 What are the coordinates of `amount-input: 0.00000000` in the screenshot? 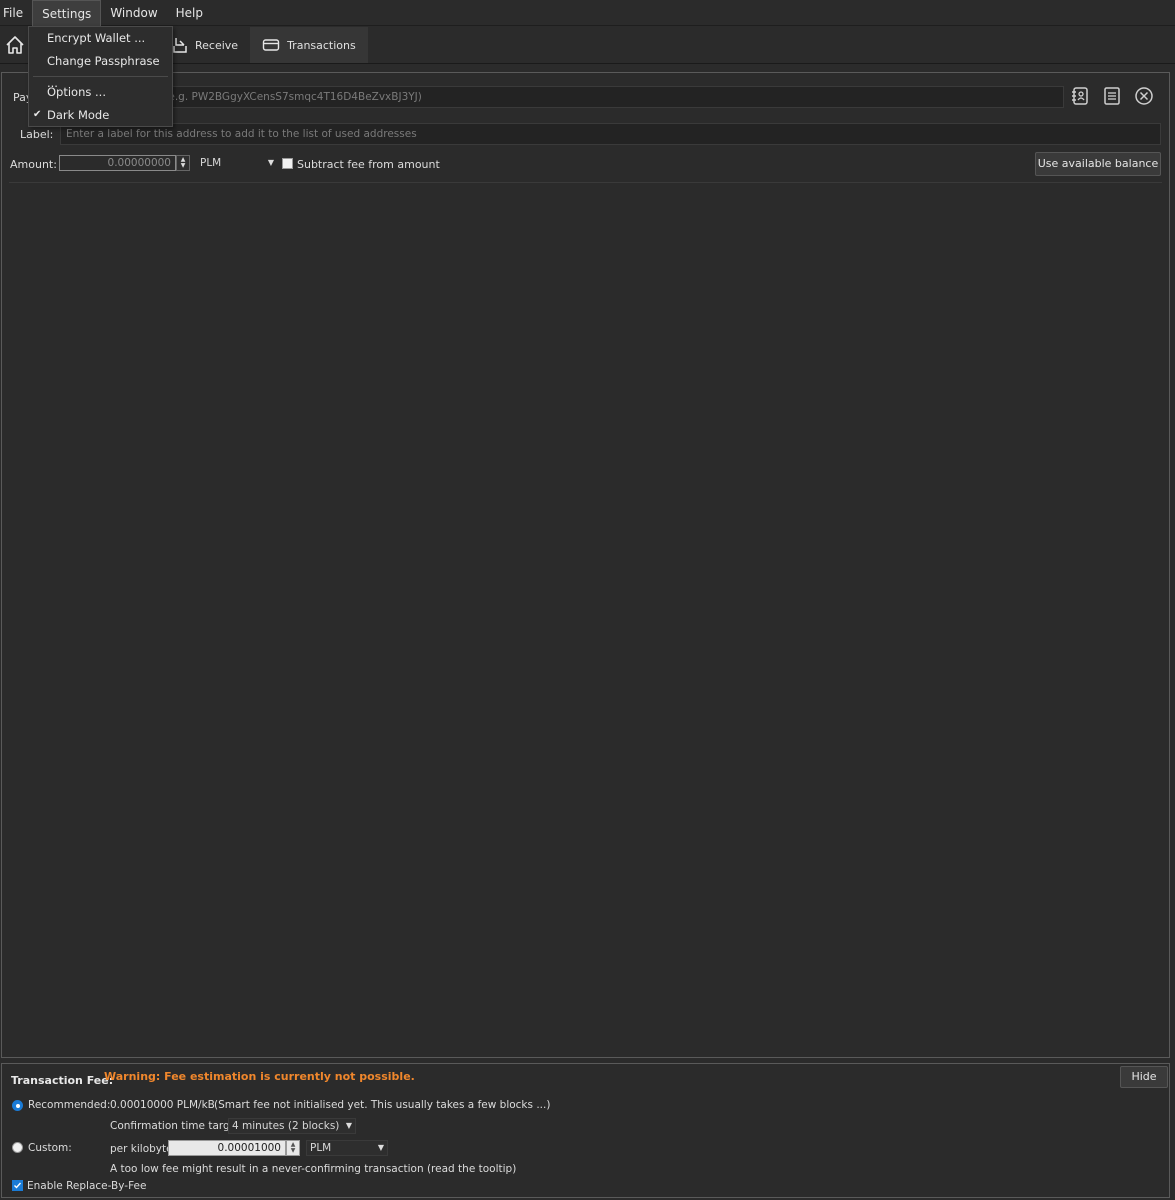 It's located at (117, 163).